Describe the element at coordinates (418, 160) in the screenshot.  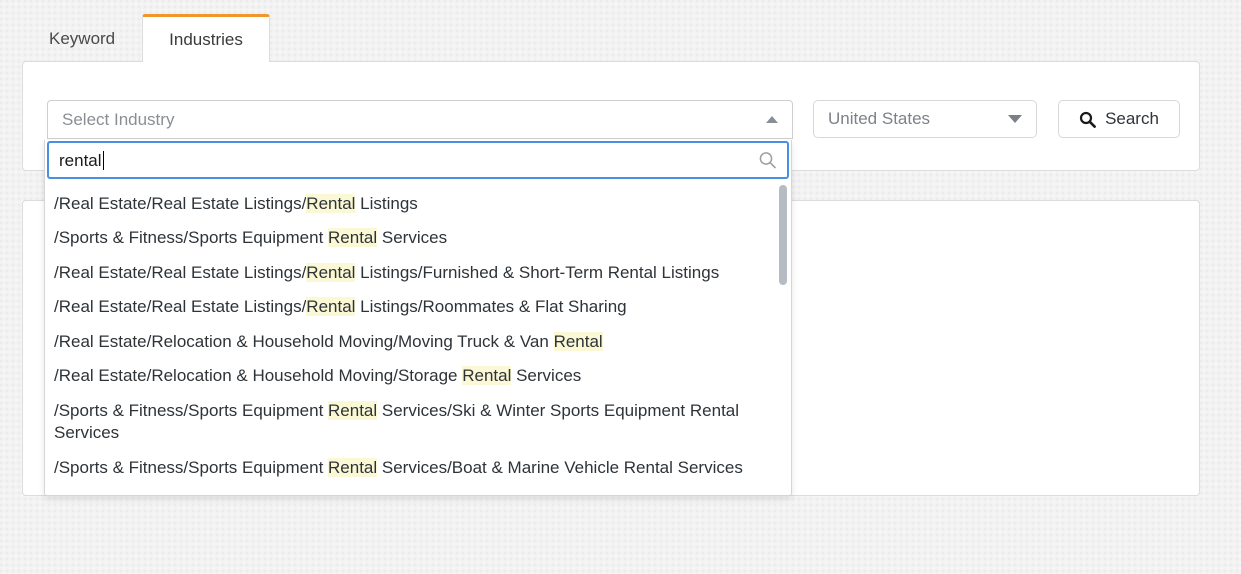
I see `industry-search-input: rental` at that location.